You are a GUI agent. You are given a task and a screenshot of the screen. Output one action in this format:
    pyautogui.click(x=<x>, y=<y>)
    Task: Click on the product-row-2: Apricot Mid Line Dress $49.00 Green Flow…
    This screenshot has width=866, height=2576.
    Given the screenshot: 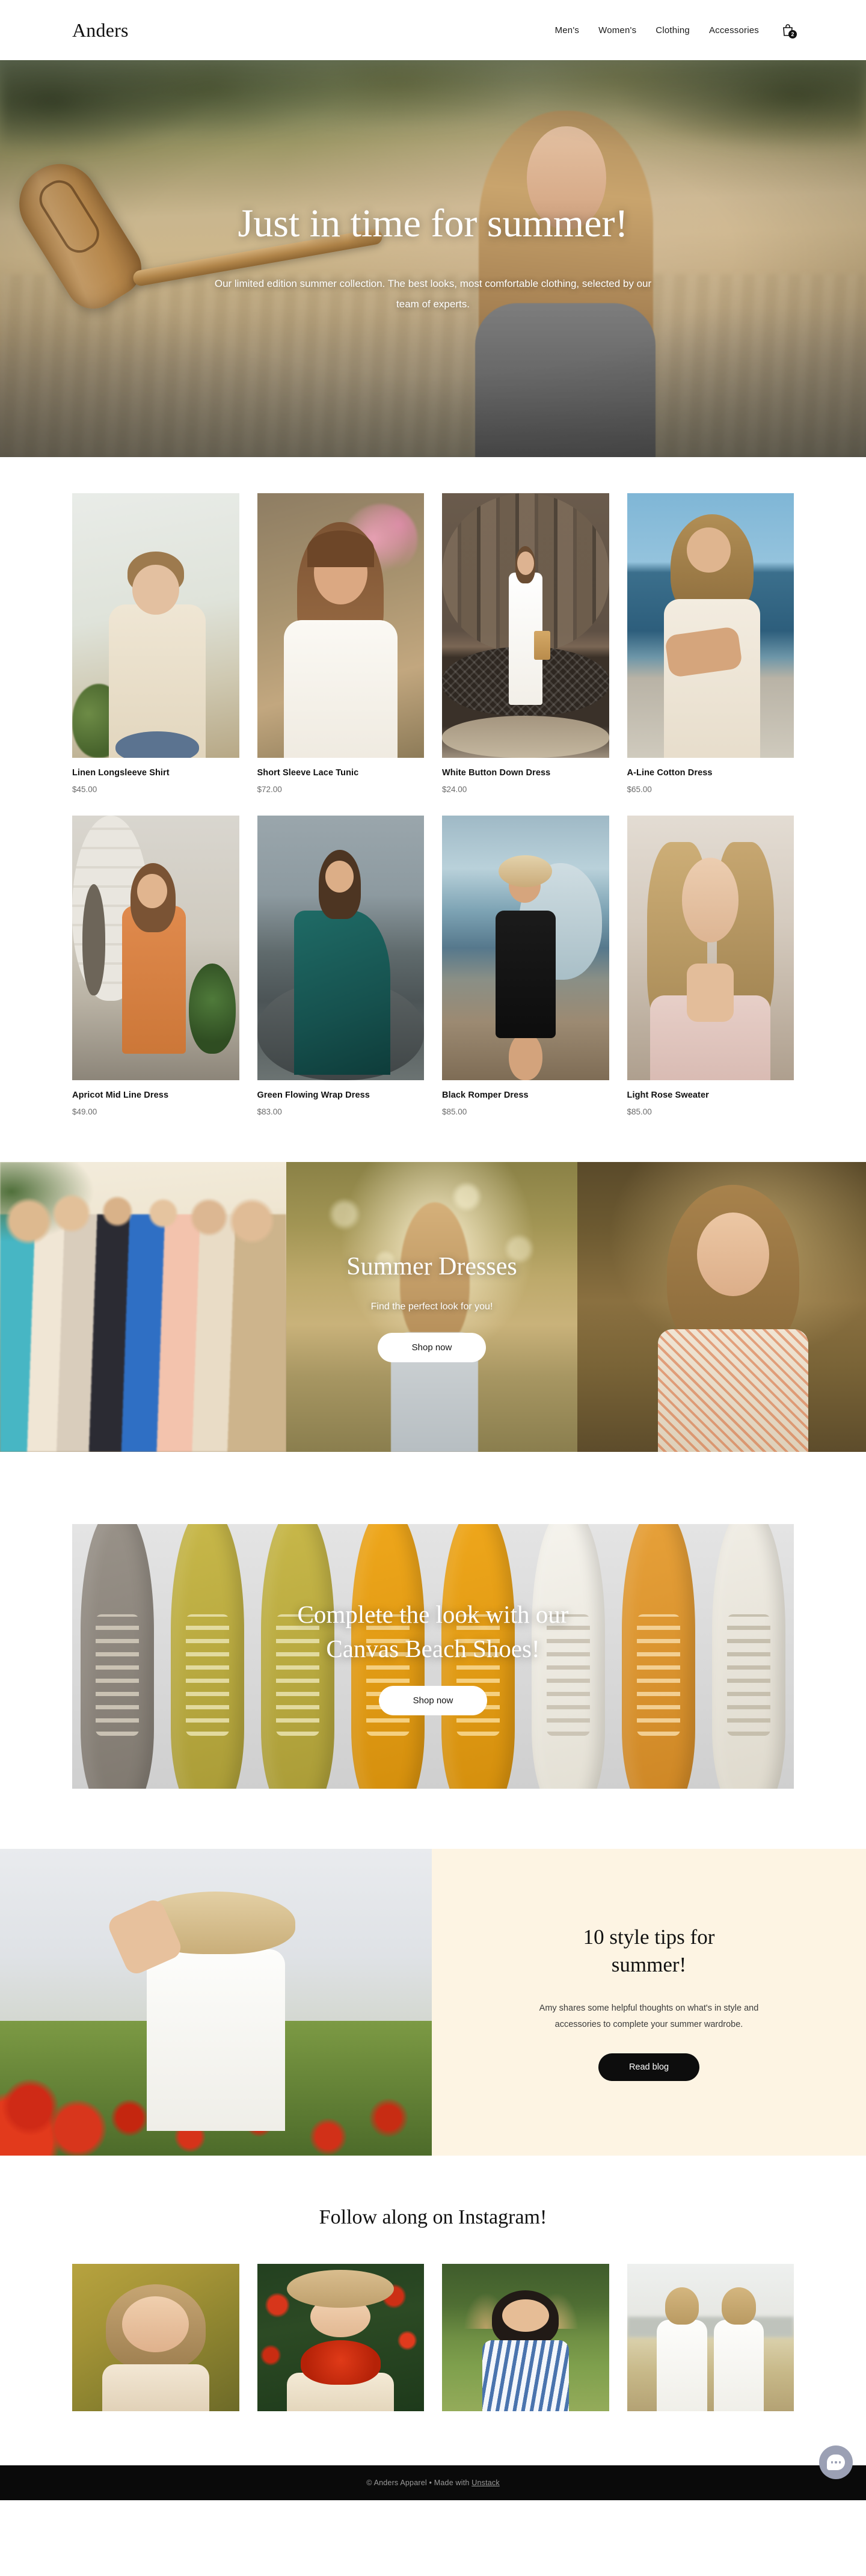 What is the action you would take?
    pyautogui.click(x=433, y=966)
    